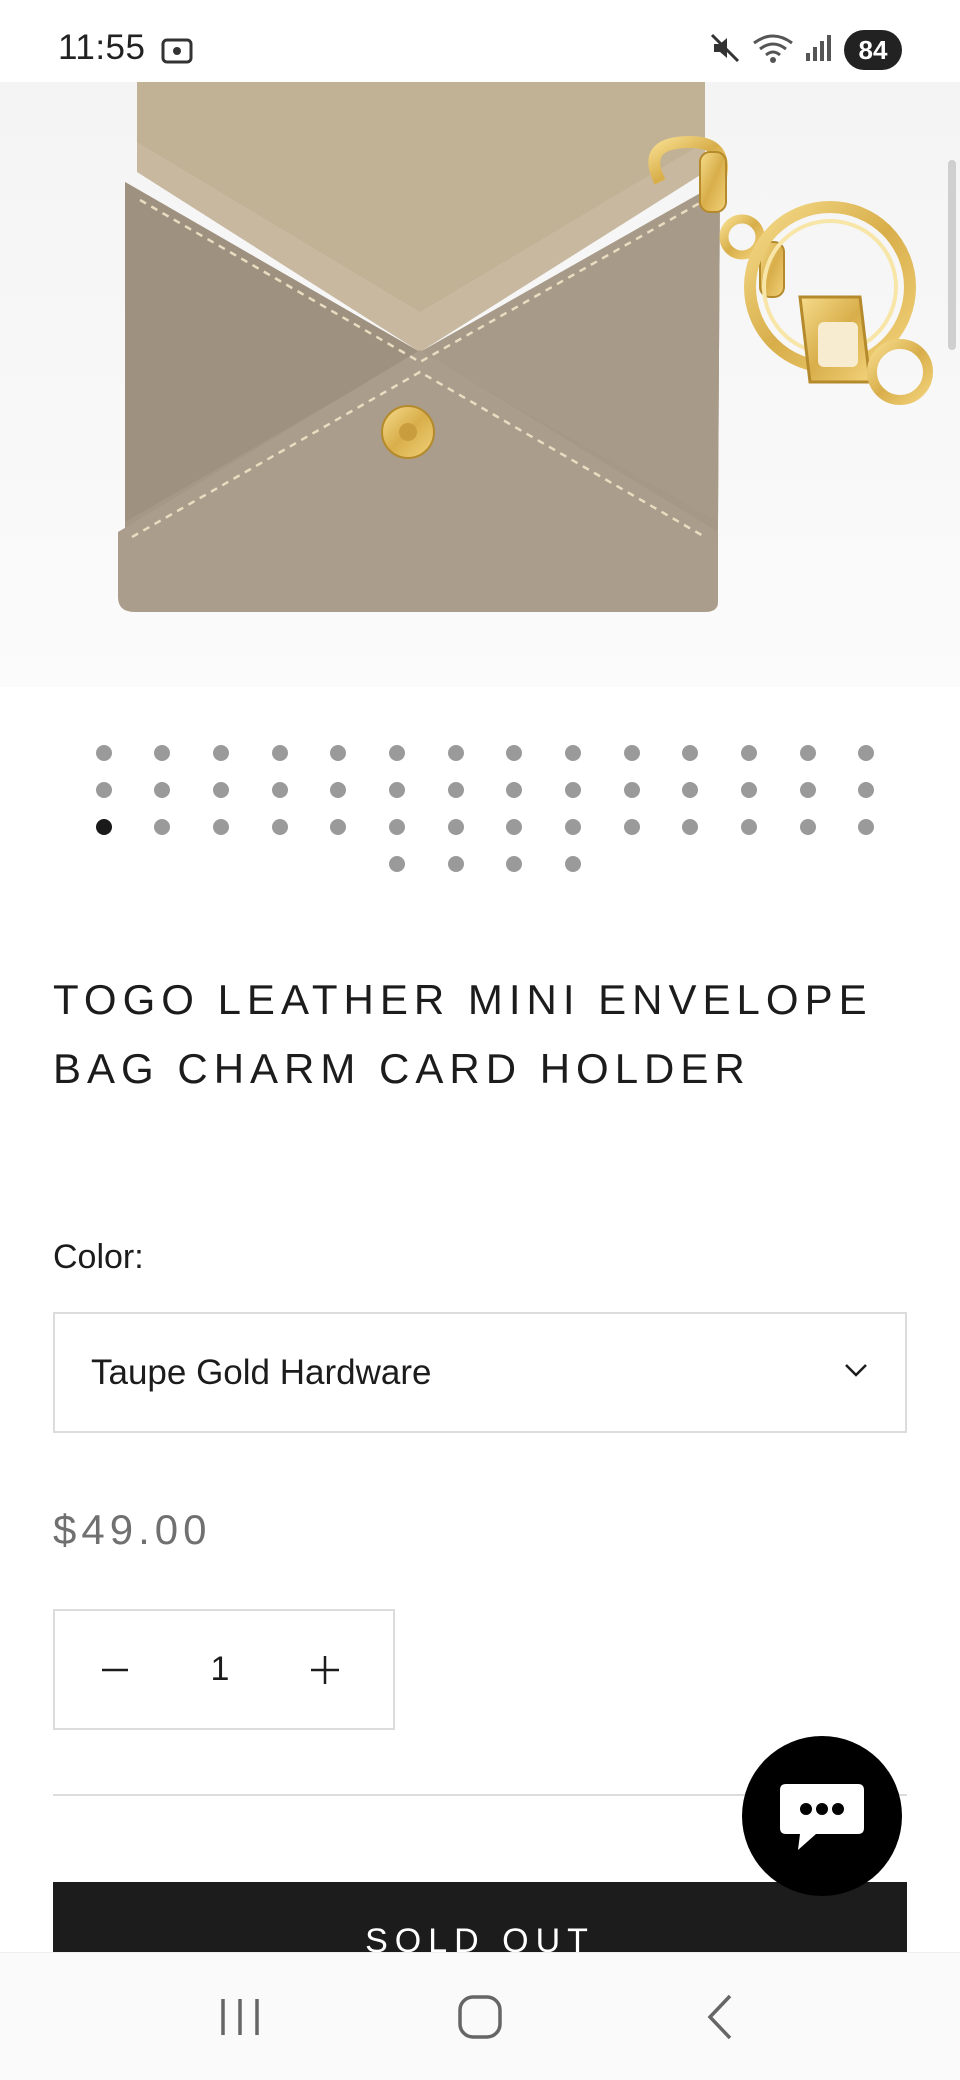 The width and height of the screenshot is (960, 2080). I want to click on chevron-down-icon, so click(856, 1372).